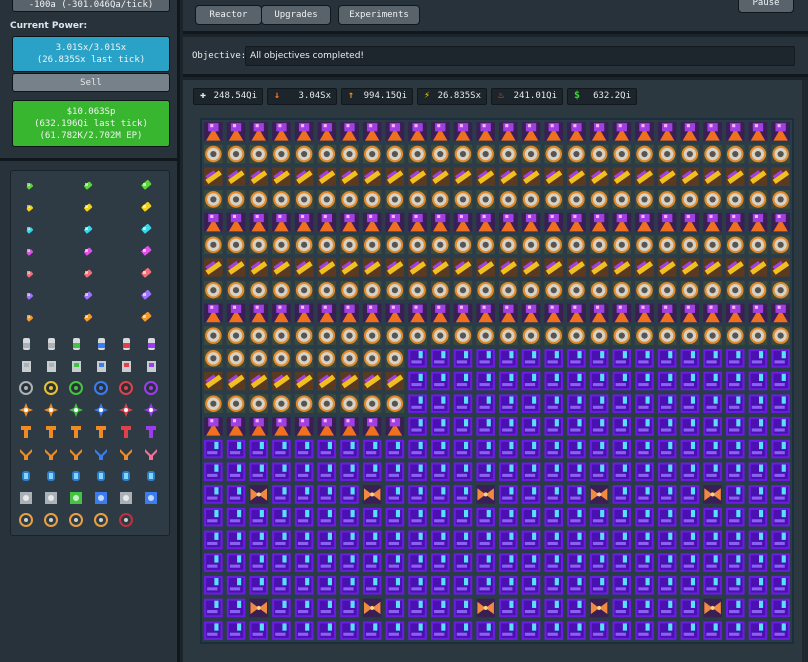 The height and width of the screenshot is (662, 808). Describe the element at coordinates (126, 343) in the screenshot. I see `capacitor-red-icon` at that location.